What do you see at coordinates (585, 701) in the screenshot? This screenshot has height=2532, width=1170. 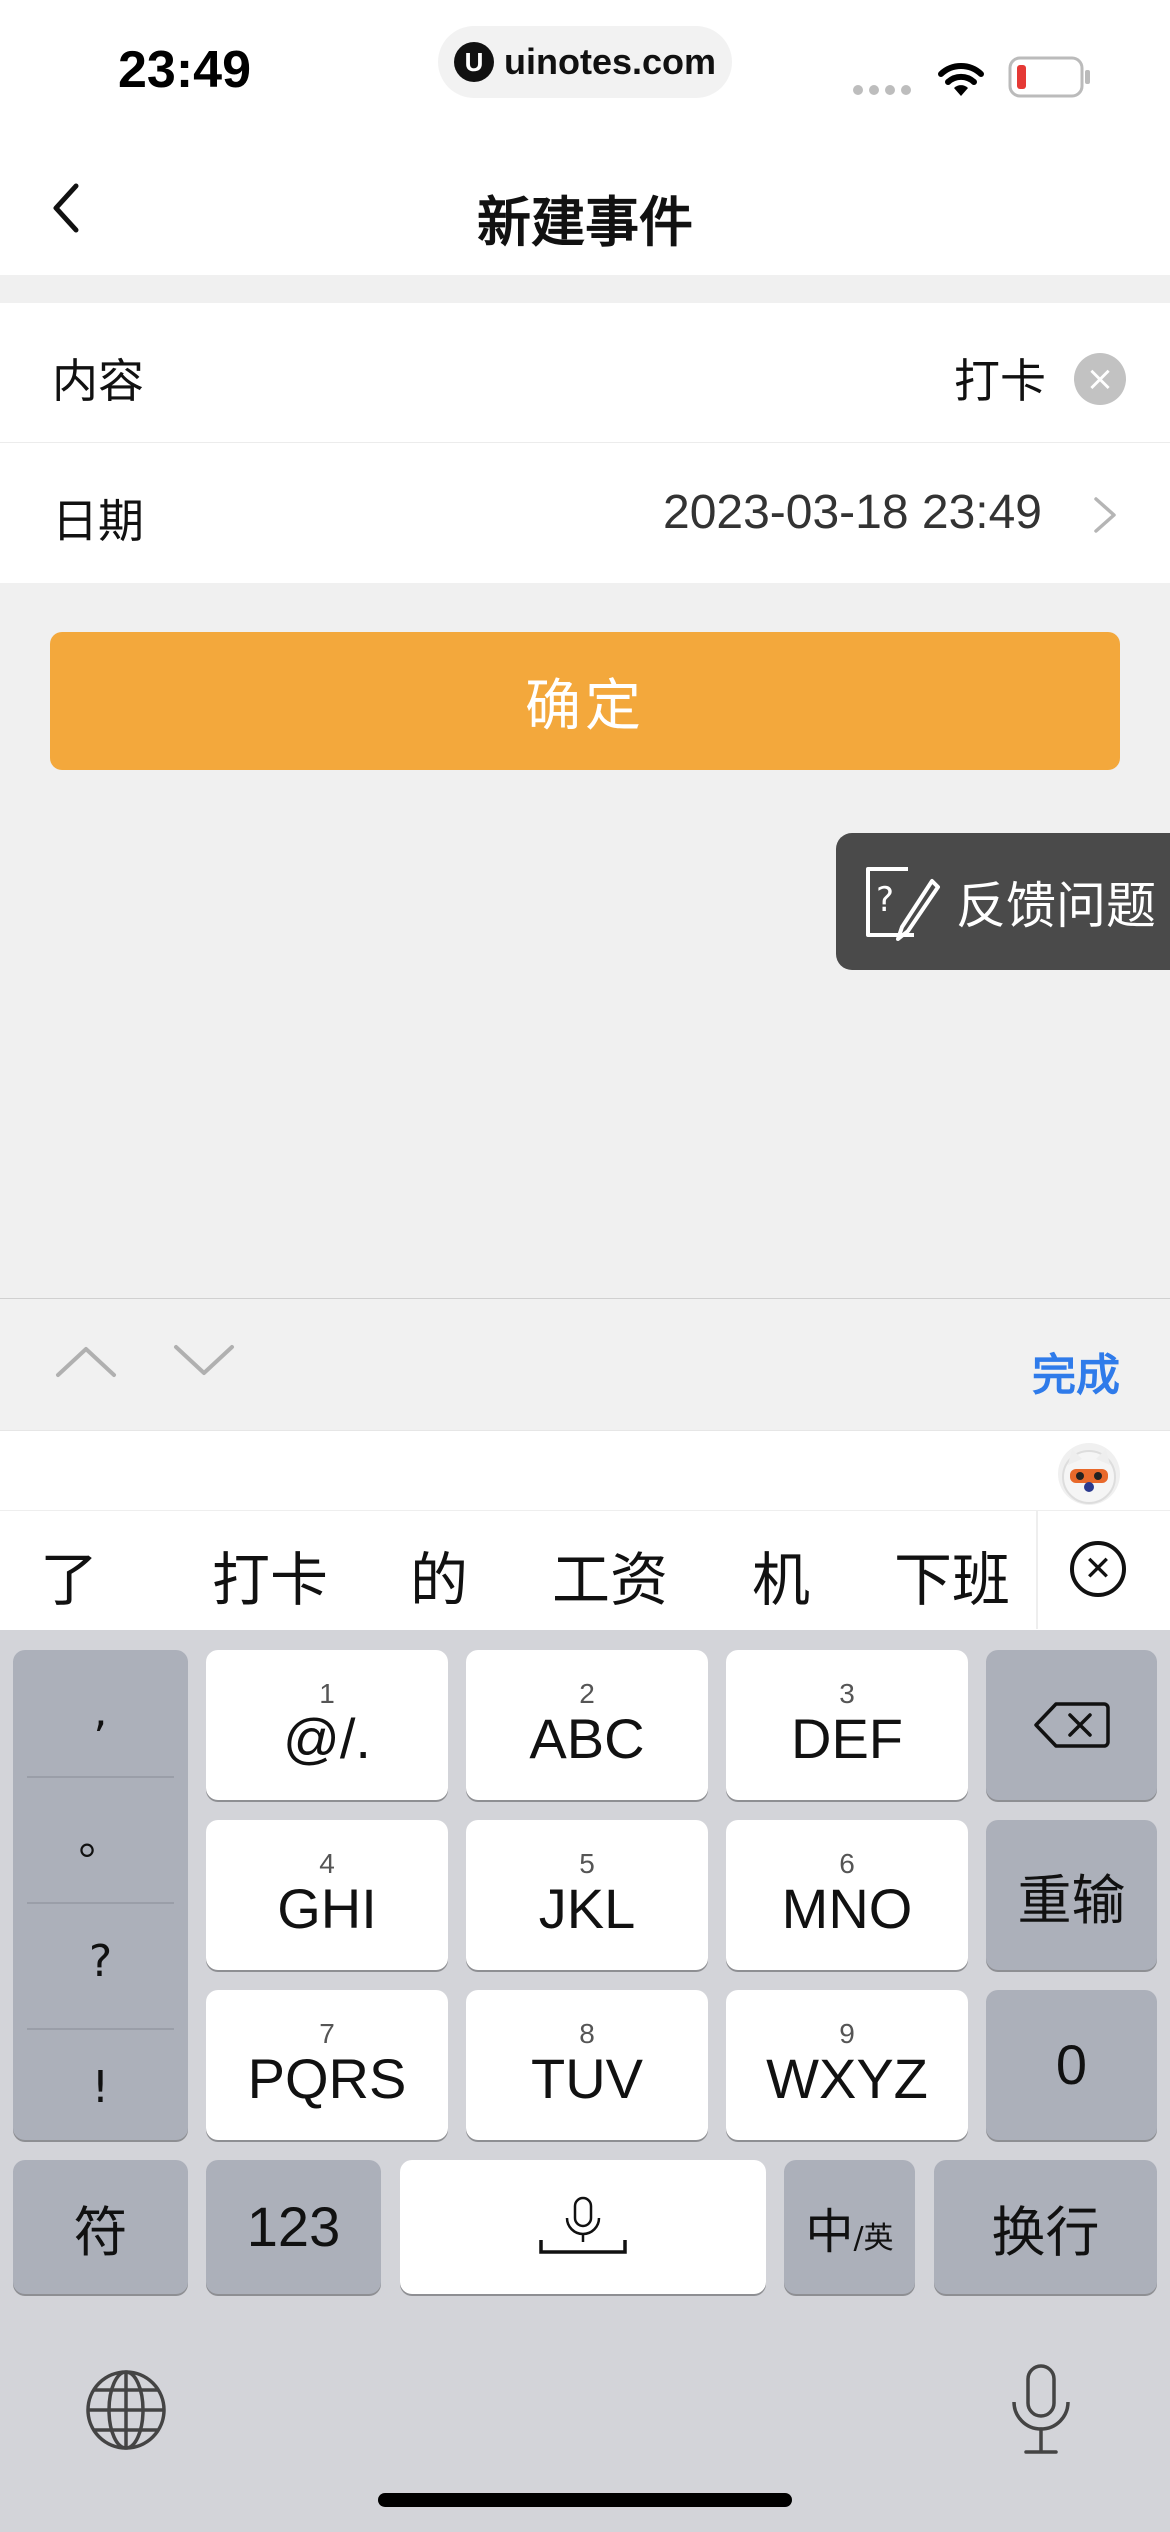 I see `confirm-button: 确定` at bounding box center [585, 701].